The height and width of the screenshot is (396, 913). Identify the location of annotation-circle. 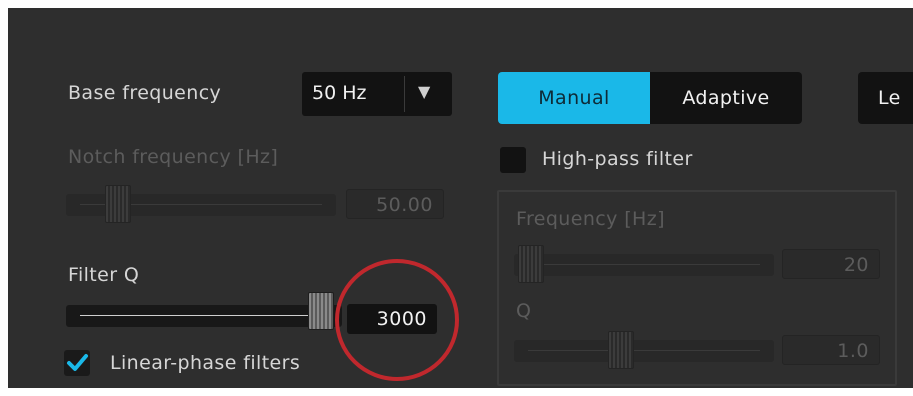
(397, 320).